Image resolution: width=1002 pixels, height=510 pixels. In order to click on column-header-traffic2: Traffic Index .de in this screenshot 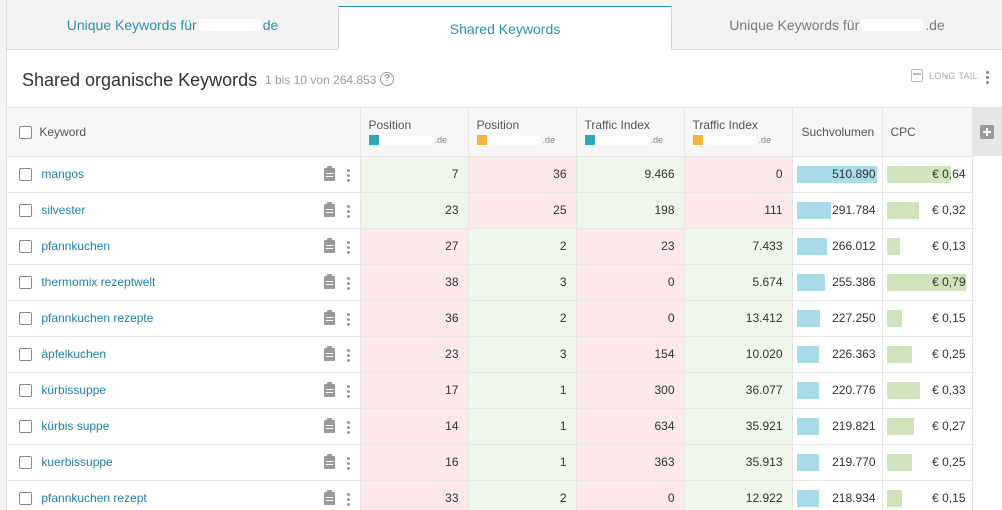, I will do `click(738, 132)`.